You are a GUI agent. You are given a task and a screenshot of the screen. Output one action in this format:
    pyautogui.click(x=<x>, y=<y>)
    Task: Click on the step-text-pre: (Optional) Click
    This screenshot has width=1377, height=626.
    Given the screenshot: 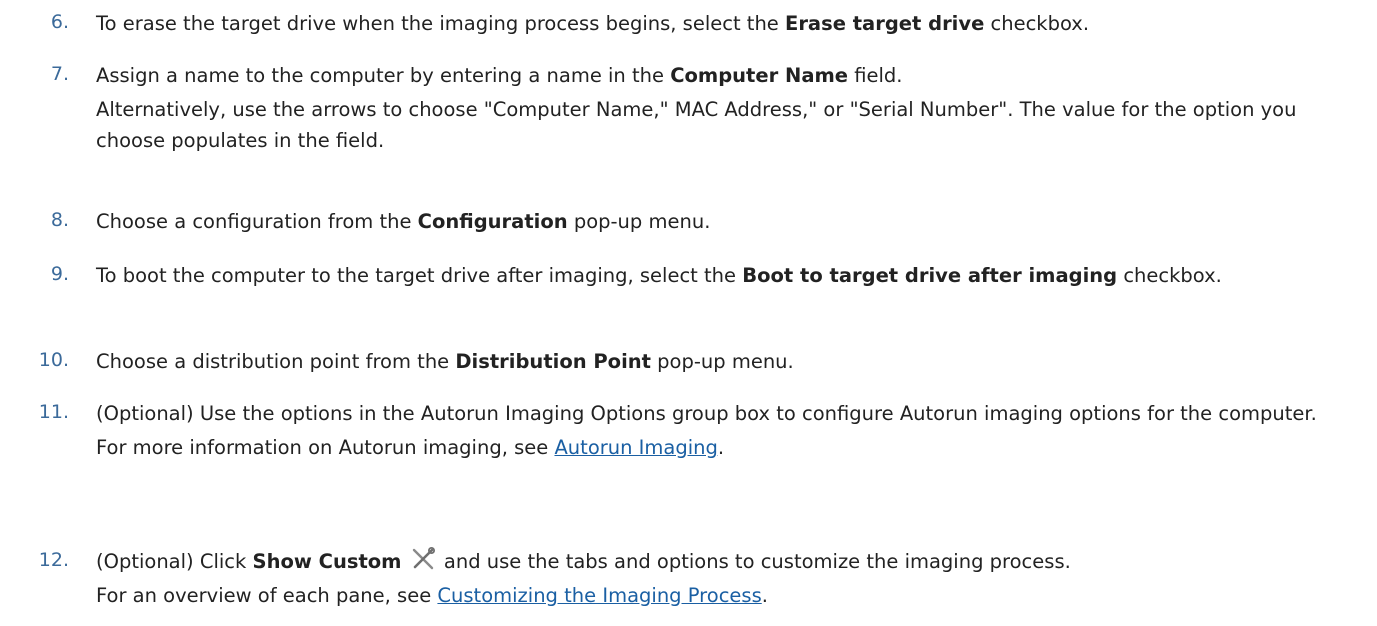 What is the action you would take?
    pyautogui.click(x=174, y=561)
    